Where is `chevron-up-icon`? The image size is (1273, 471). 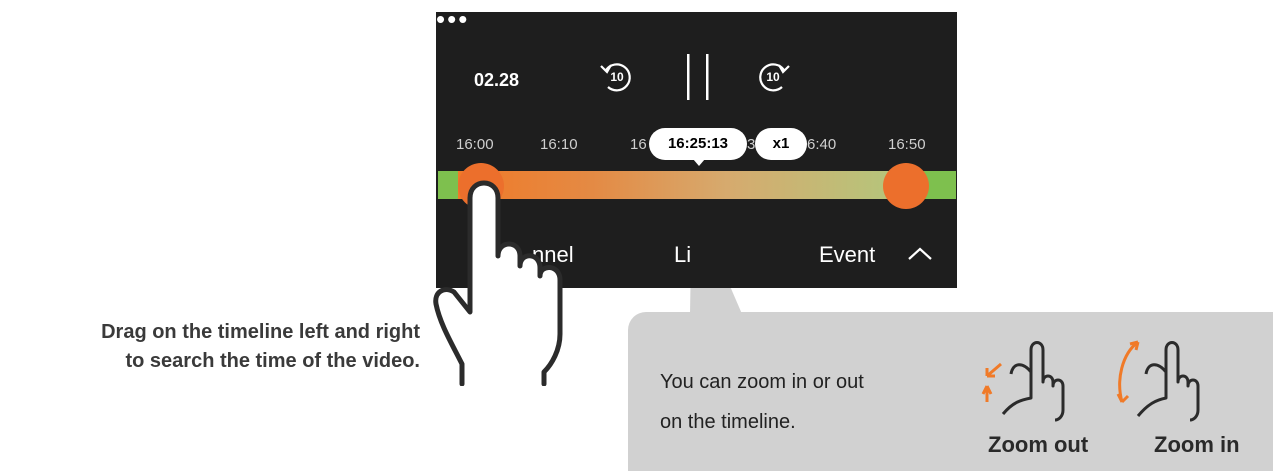
chevron-up-icon is located at coordinates (920, 254).